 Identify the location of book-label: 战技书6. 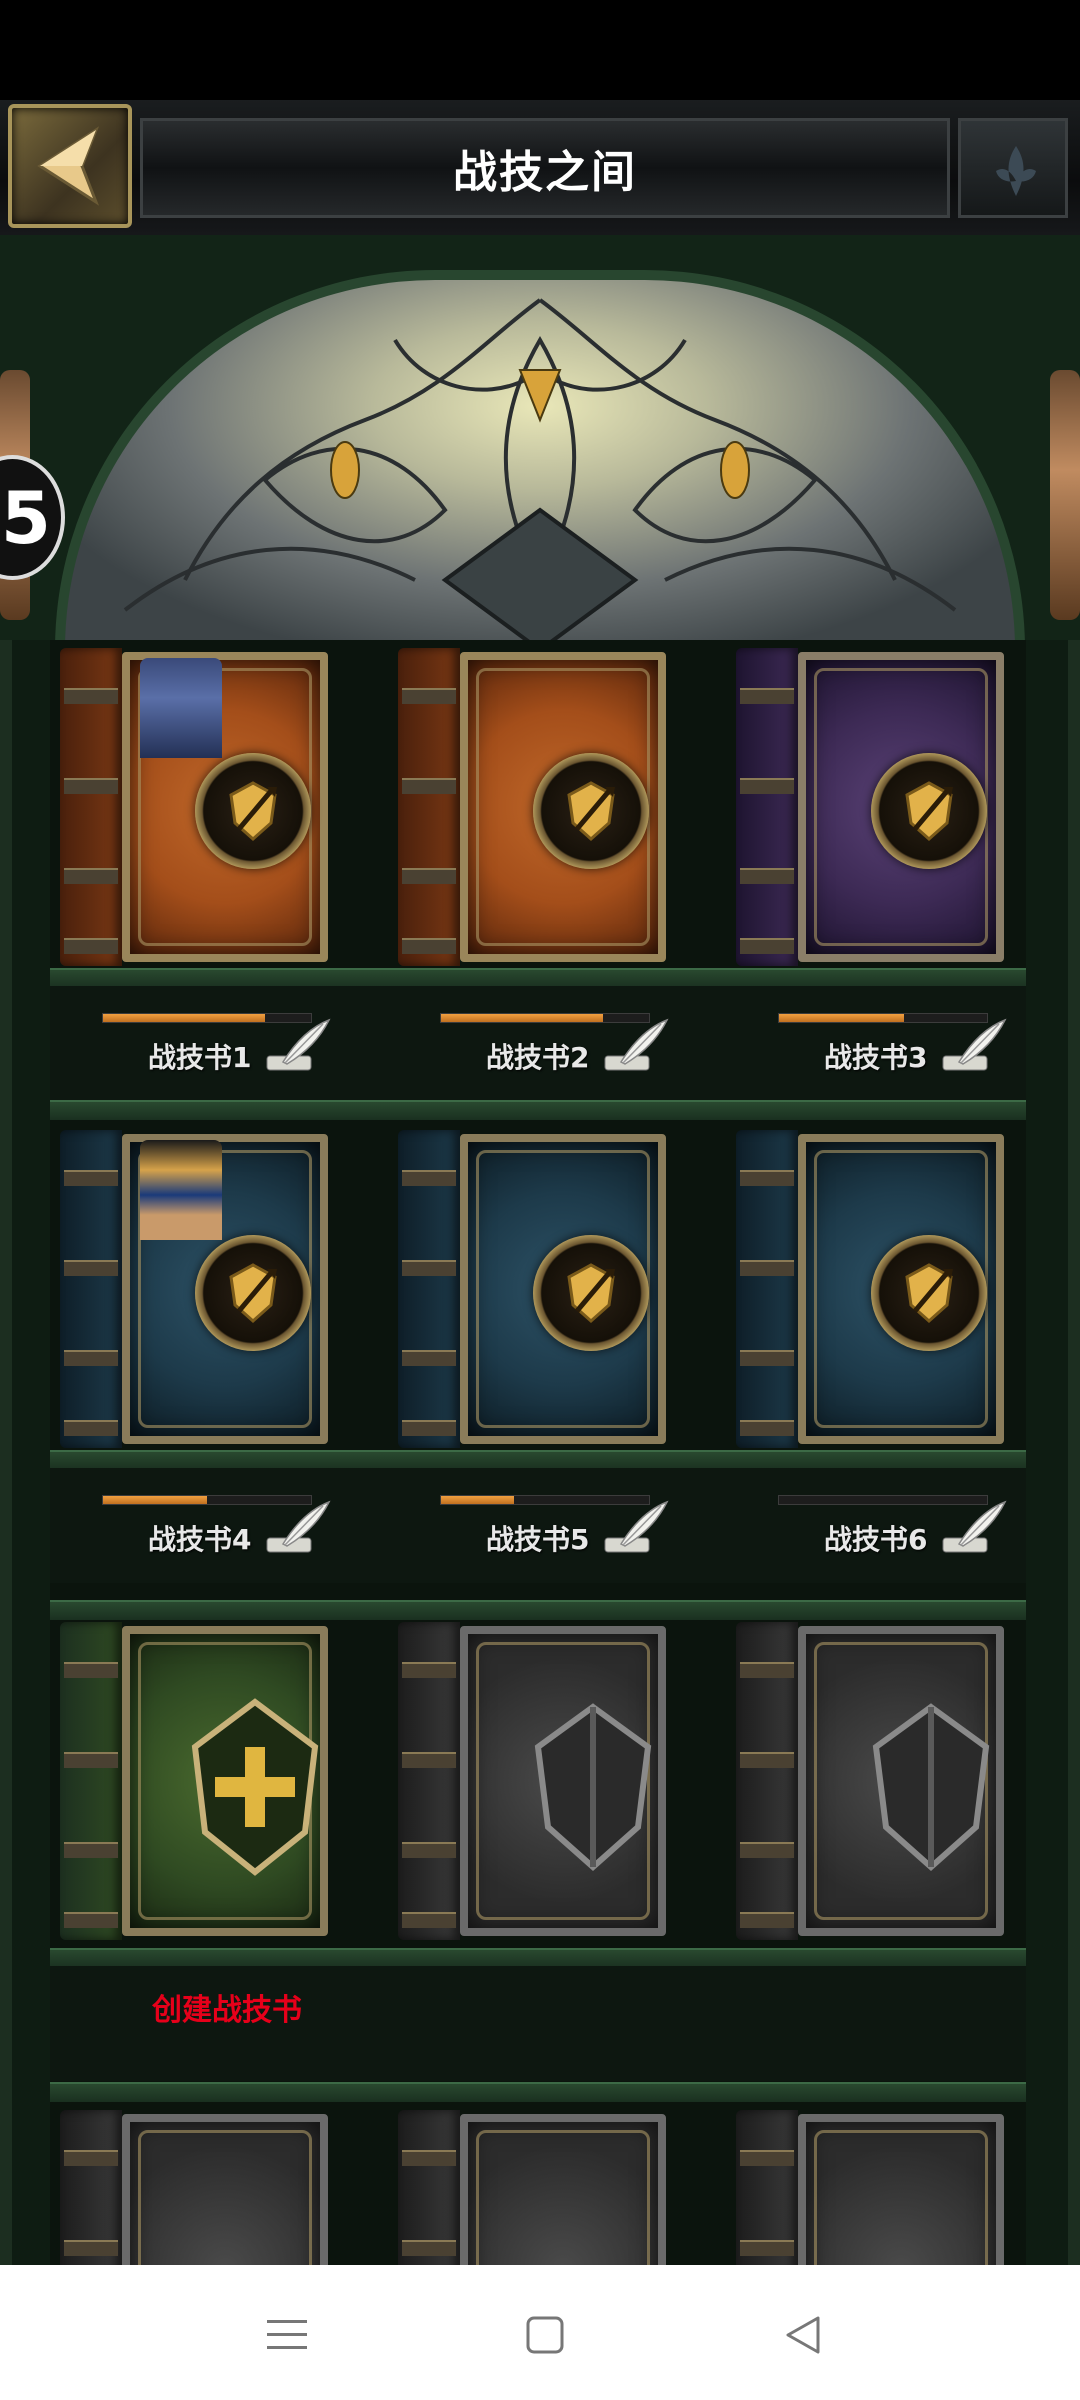
(876, 1539).